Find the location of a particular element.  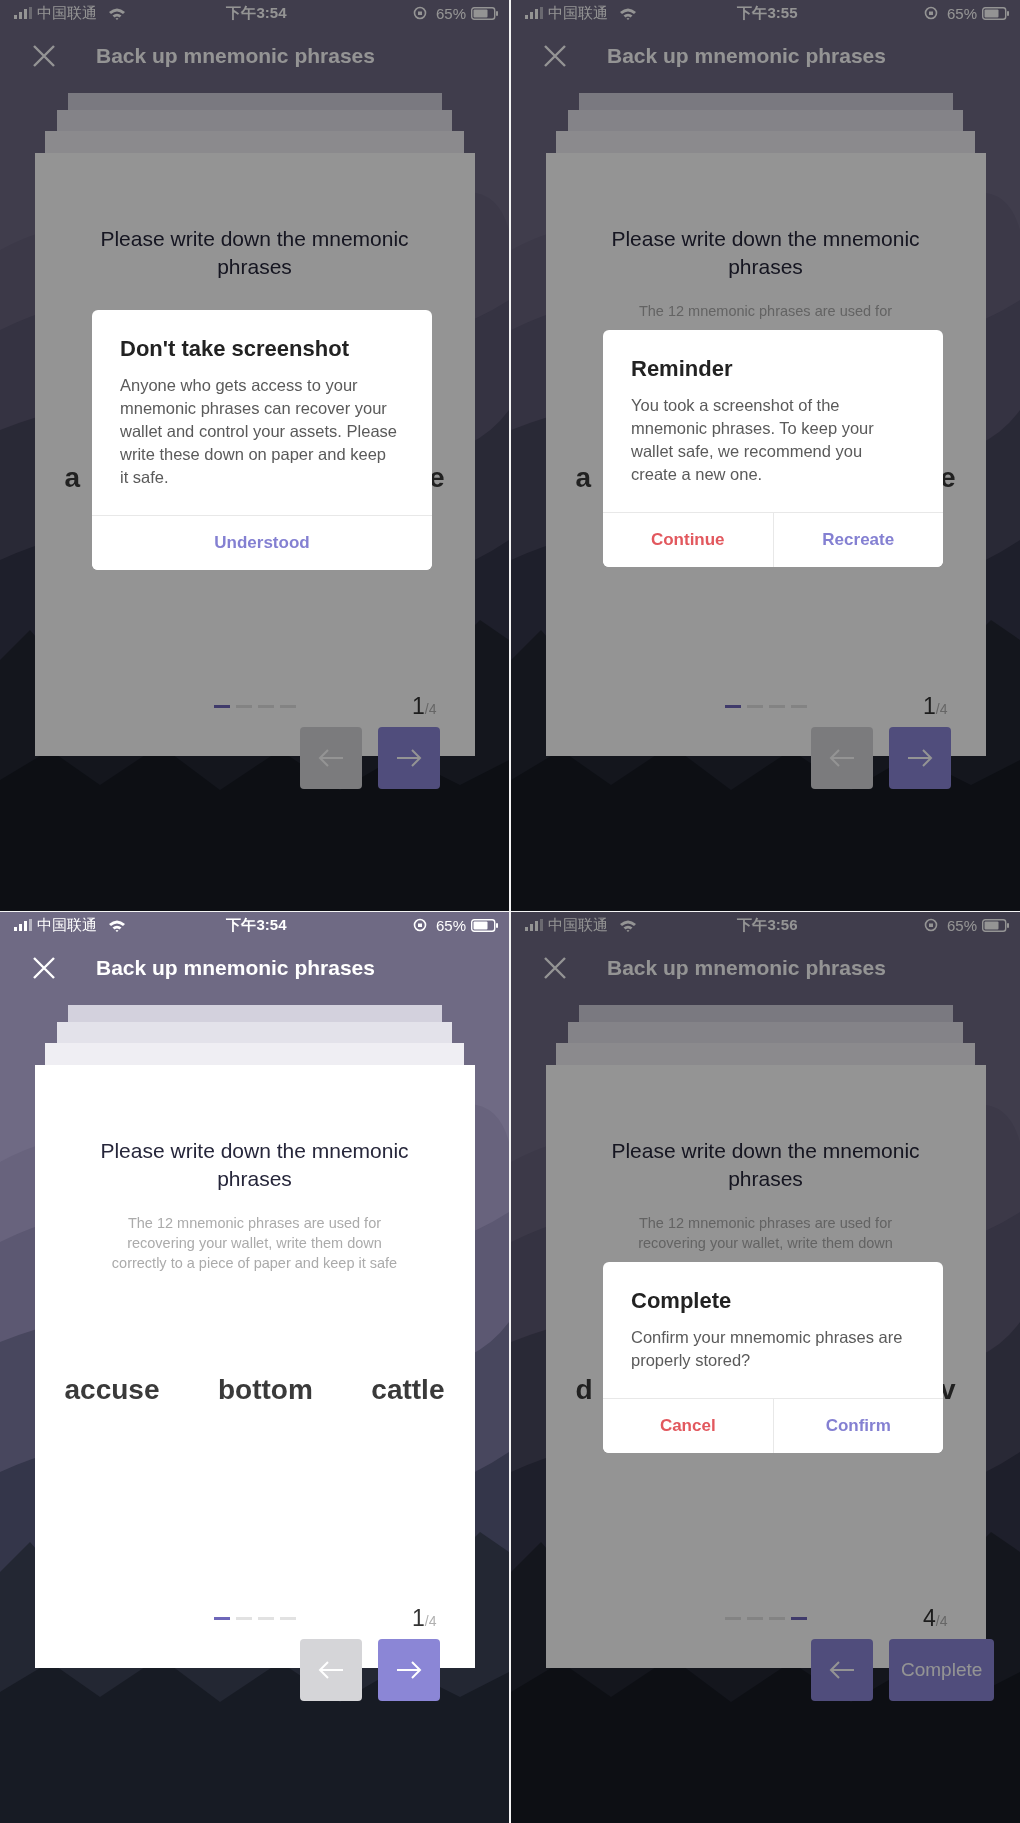

dialog-button: Recreate is located at coordinates (857, 540).